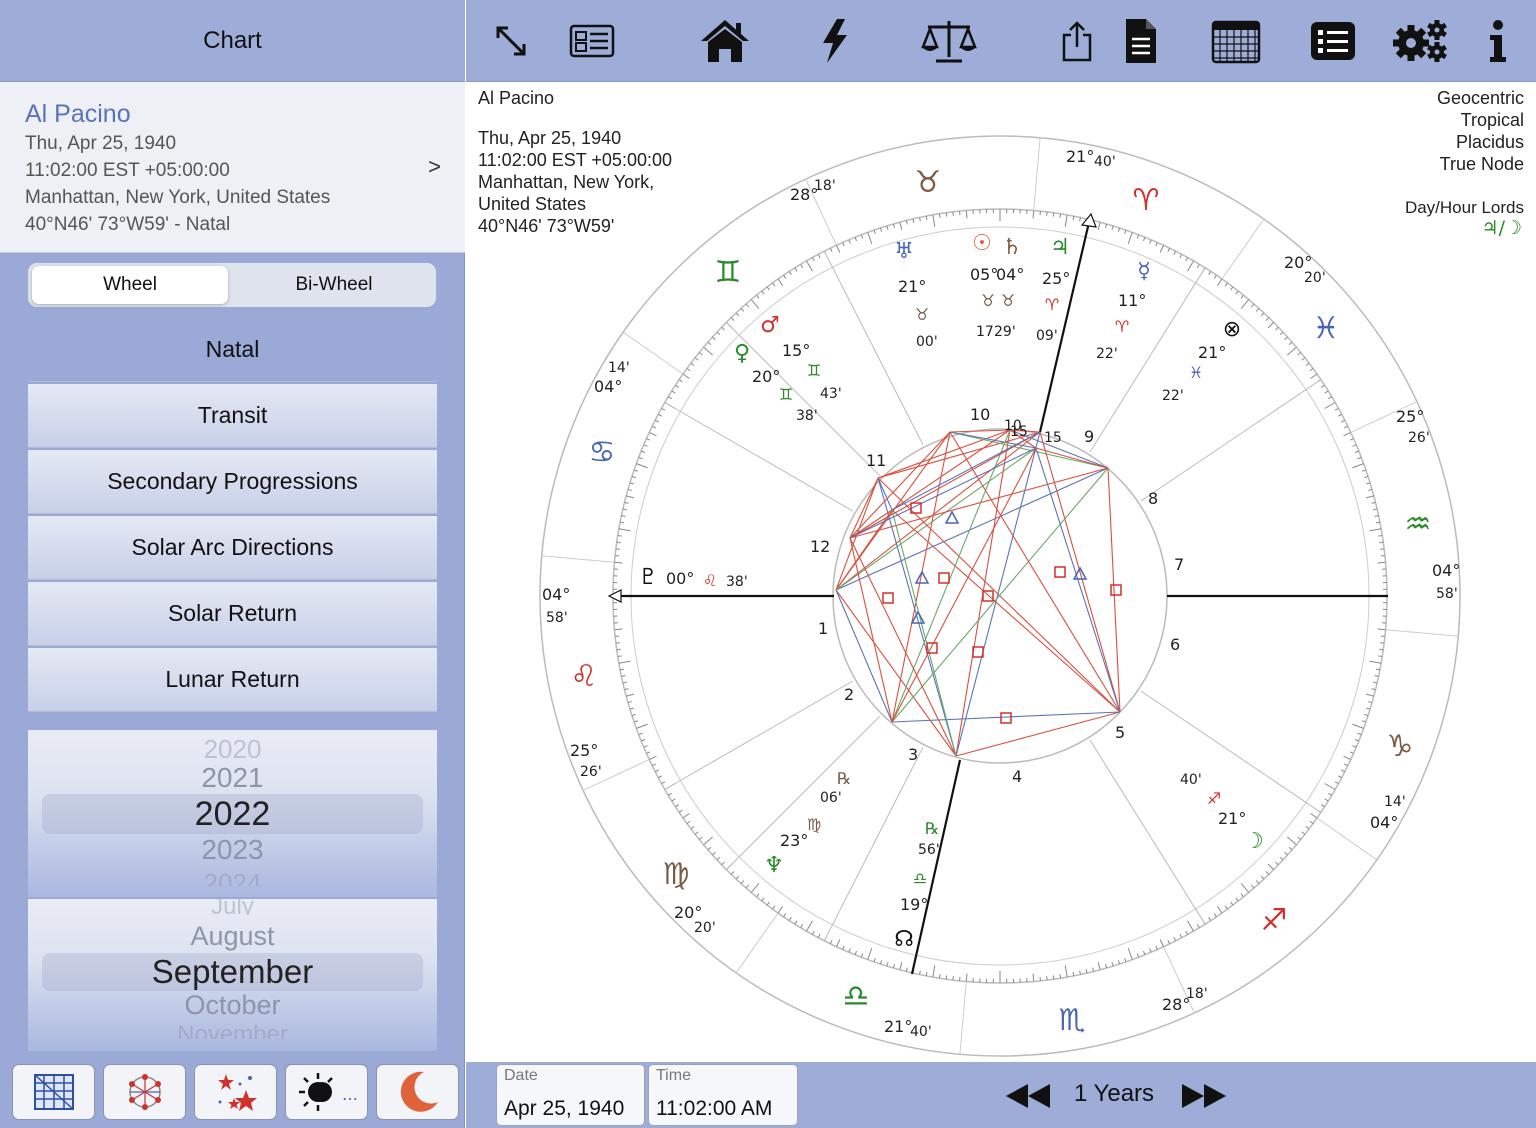  Describe the element at coordinates (936, 867) in the screenshot. I see `ic-axis` at that location.